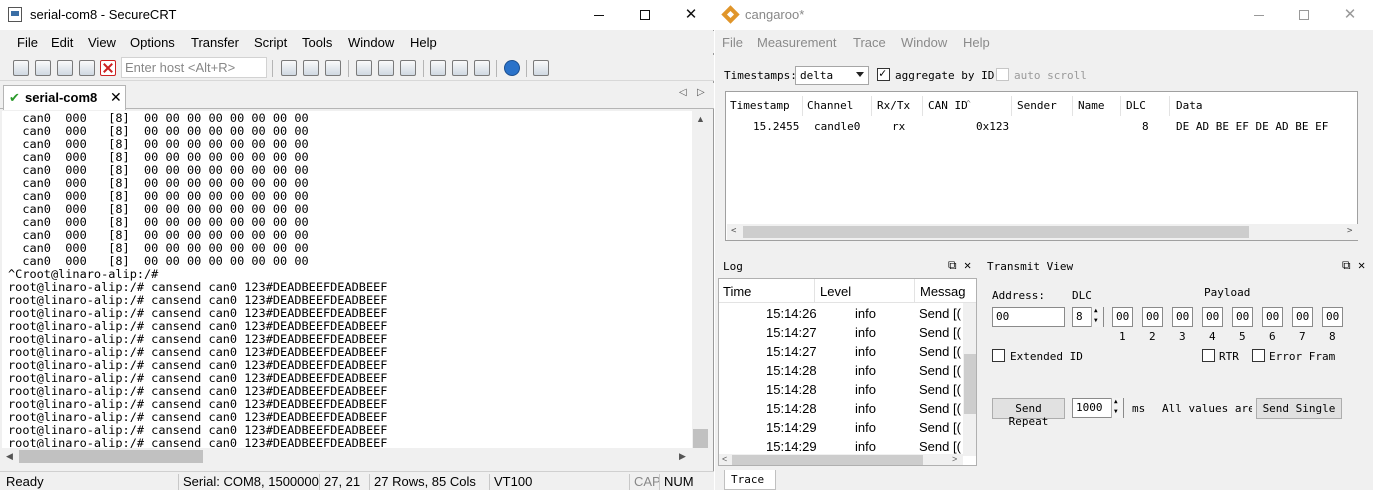 The image size is (1373, 490). What do you see at coordinates (1272, 317) in the screenshot?
I see `payload-byte-6: 00` at bounding box center [1272, 317].